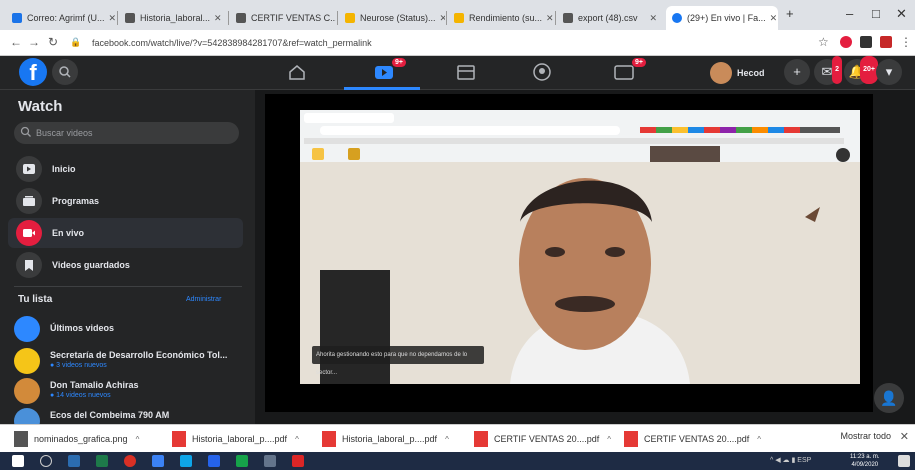 The width and height of the screenshot is (915, 470). I want to click on file-explorer-icon, so click(158, 461).